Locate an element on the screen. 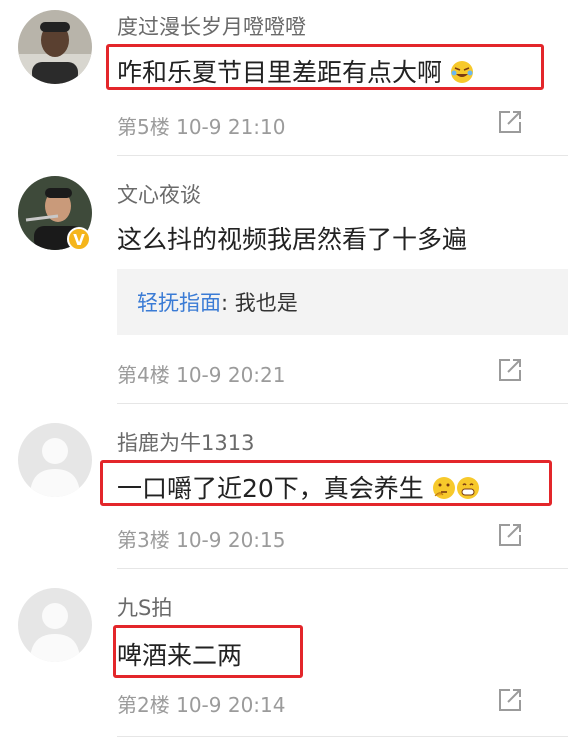 The width and height of the screenshot is (568, 743). comment-meta: 第4楼 10-9 20:21 is located at coordinates (201, 373).